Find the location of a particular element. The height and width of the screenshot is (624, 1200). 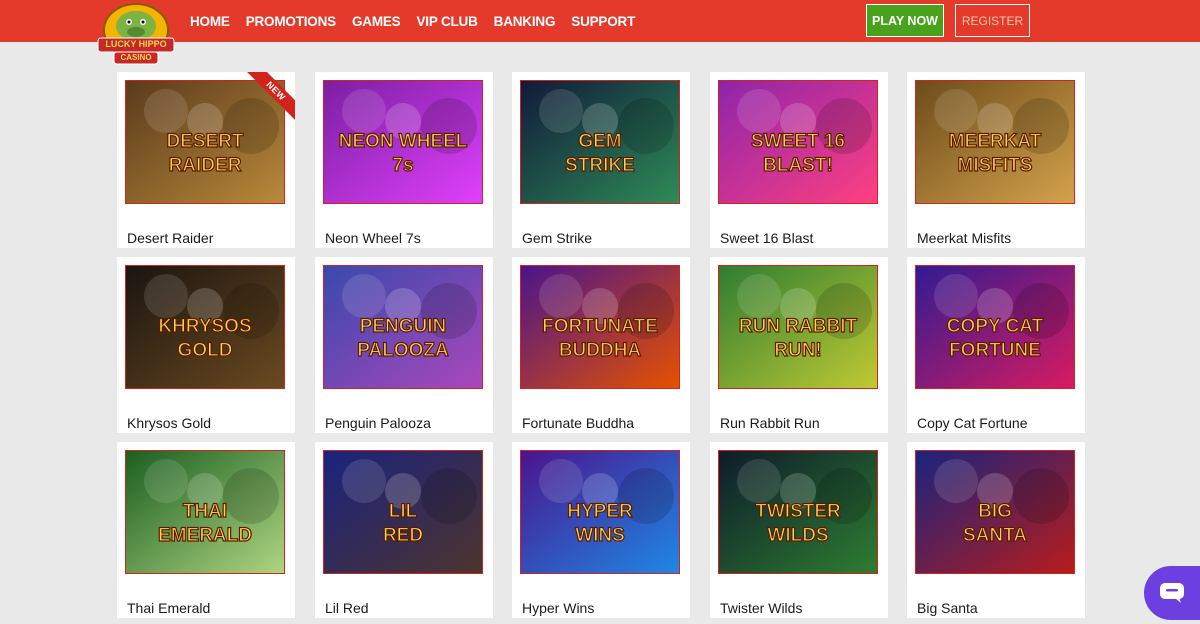

game-card: DESERT RAIDER Desert Raider NEW is located at coordinates (206, 160).